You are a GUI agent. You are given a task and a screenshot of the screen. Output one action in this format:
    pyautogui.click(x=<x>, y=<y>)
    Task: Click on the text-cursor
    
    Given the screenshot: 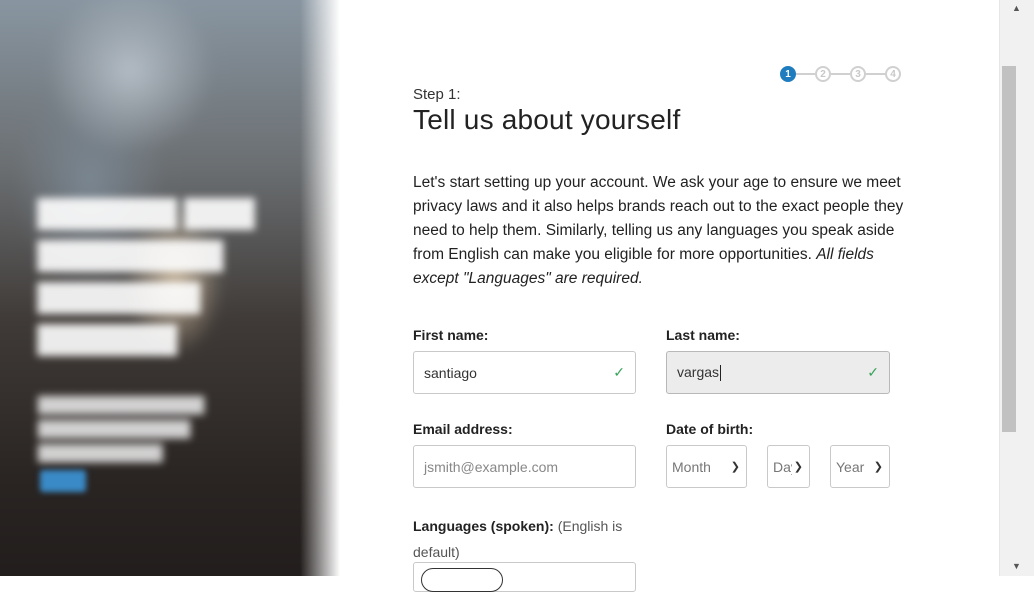 What is the action you would take?
    pyautogui.click(x=721, y=373)
    